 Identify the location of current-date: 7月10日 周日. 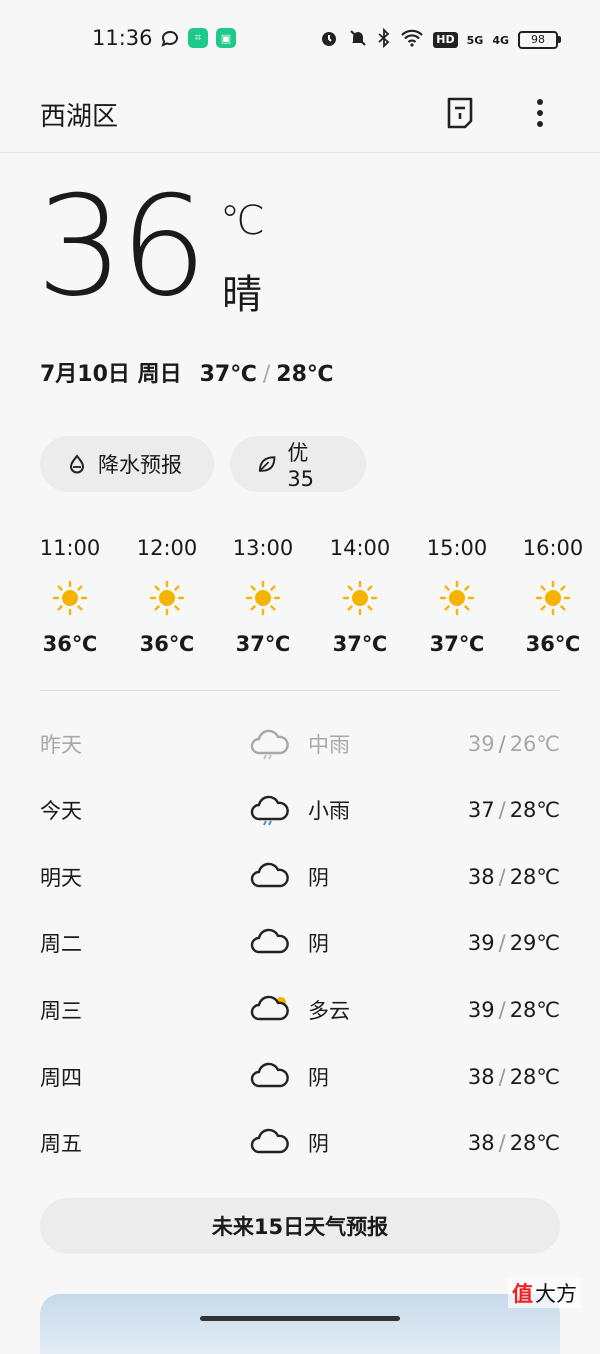
(111, 374).